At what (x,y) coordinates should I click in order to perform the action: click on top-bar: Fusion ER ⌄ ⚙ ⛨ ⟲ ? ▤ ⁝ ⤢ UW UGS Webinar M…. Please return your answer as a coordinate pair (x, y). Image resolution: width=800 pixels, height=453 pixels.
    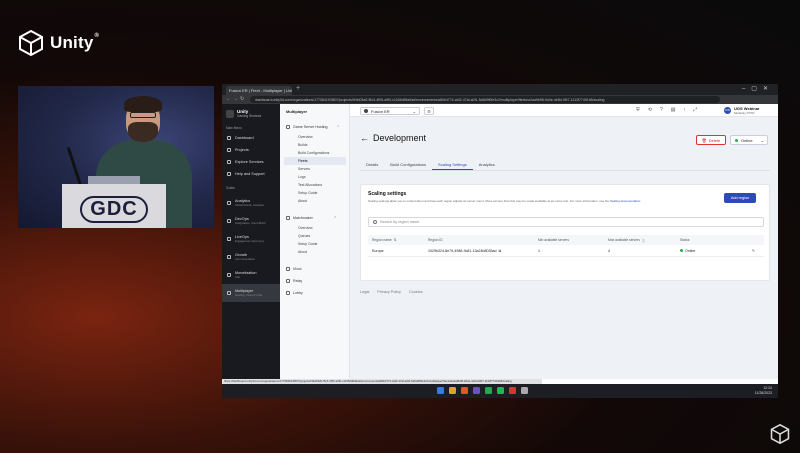
    Looking at the image, I should click on (564, 110).